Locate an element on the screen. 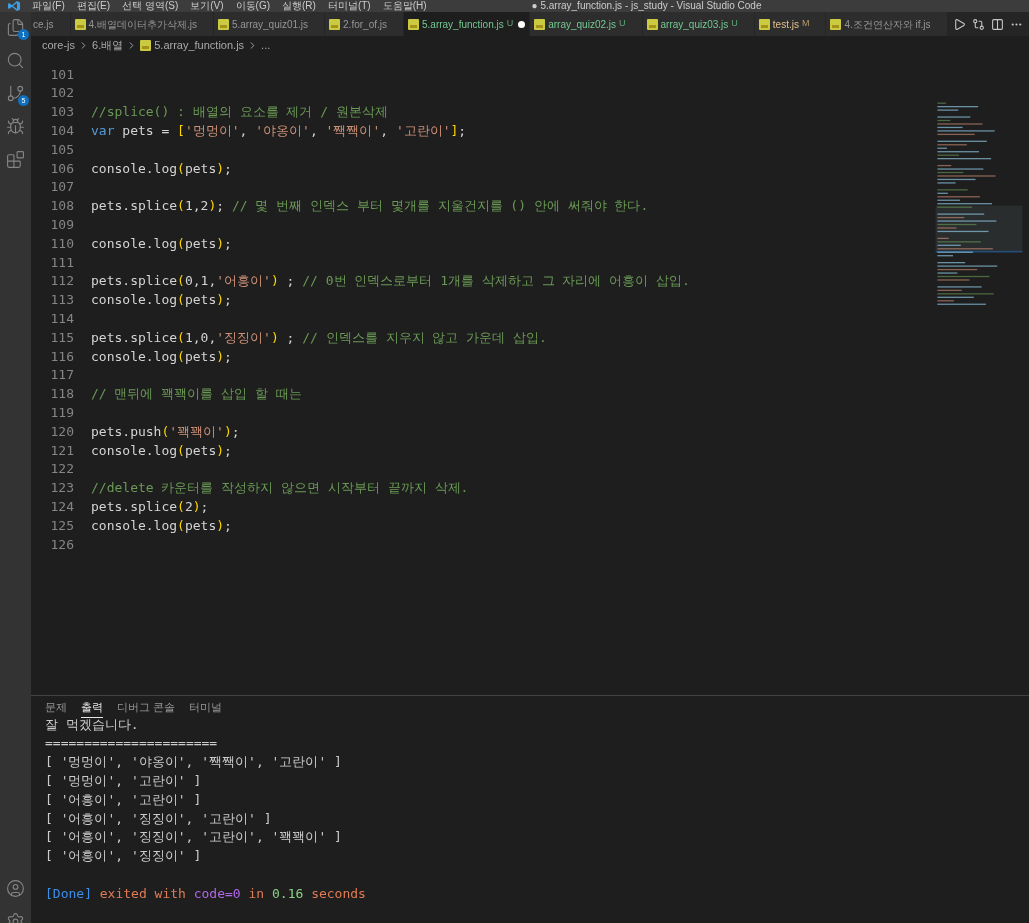 This screenshot has height=923, width=1029. panel-tab: 문제 is located at coordinates (56, 707).